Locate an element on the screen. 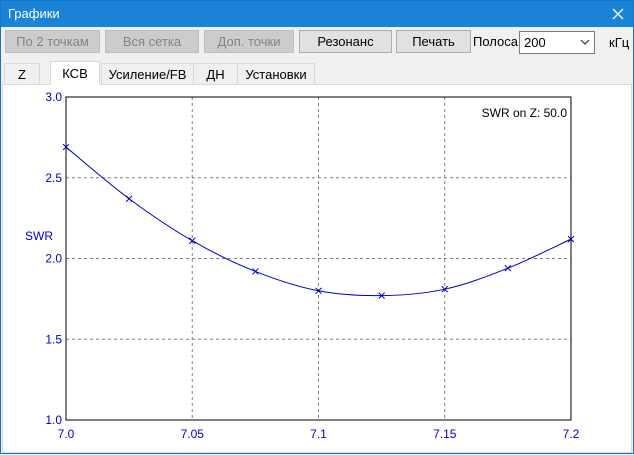 This screenshot has height=455, width=634. close-button is located at coordinates (618, 14).